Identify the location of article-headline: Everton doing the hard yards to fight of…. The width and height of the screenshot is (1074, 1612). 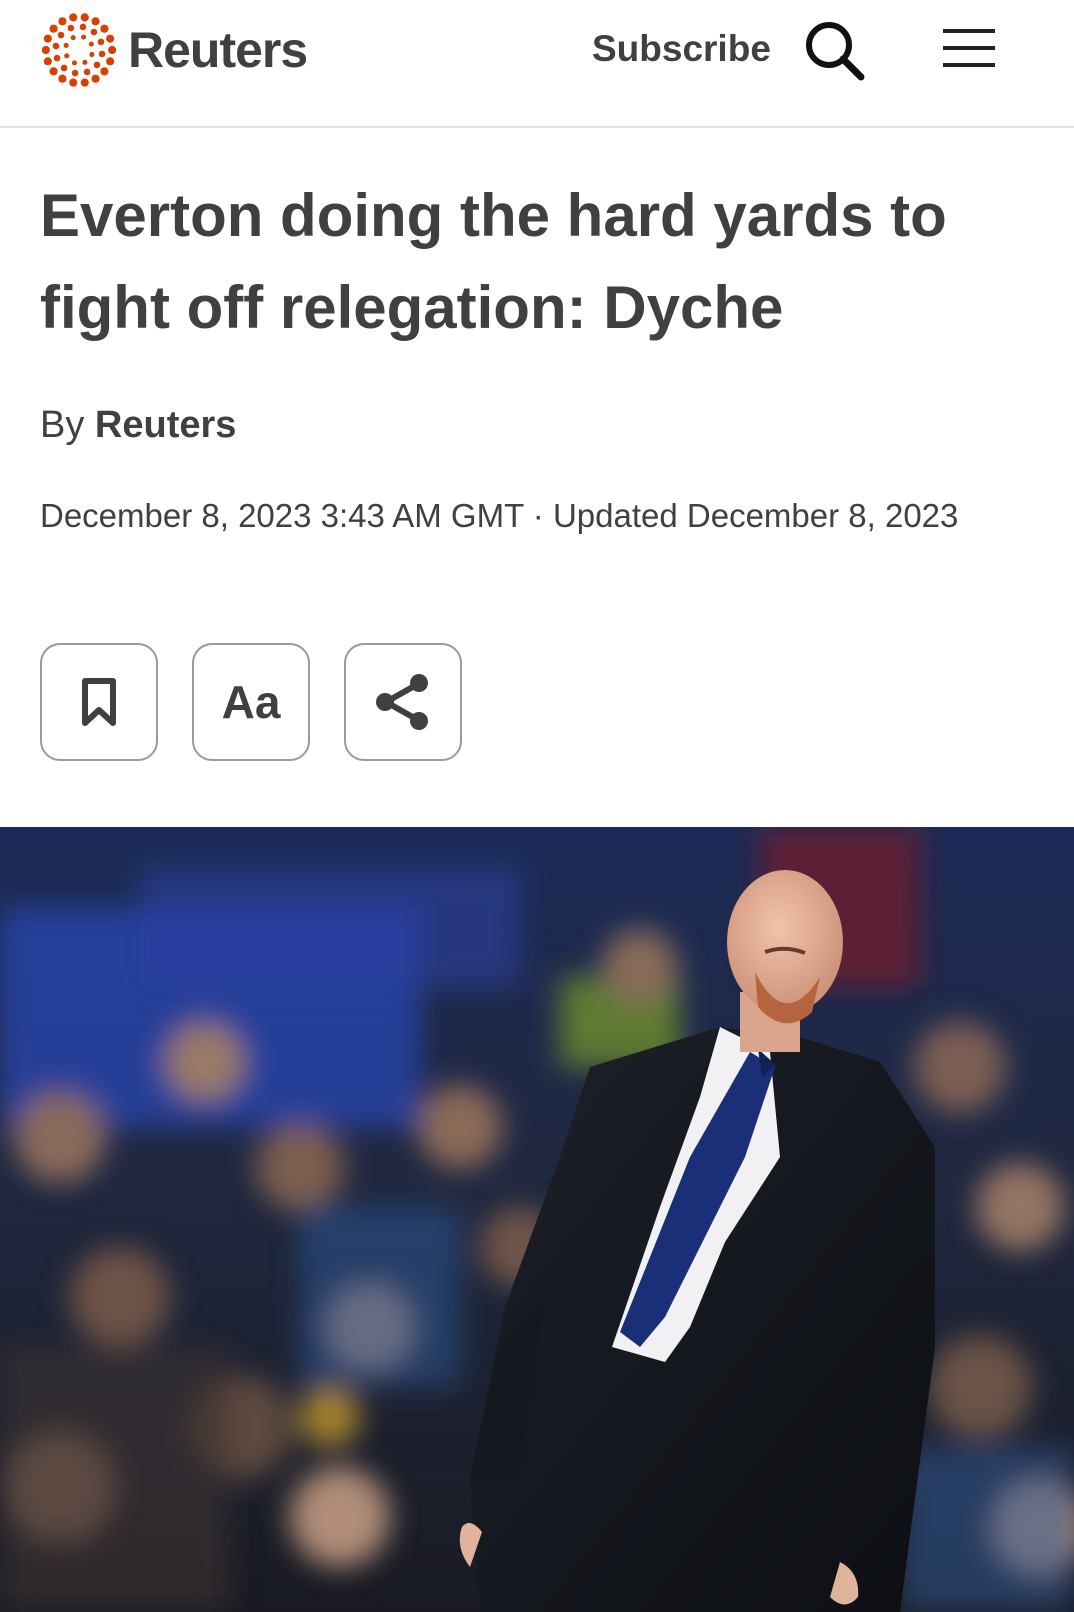
(493, 261).